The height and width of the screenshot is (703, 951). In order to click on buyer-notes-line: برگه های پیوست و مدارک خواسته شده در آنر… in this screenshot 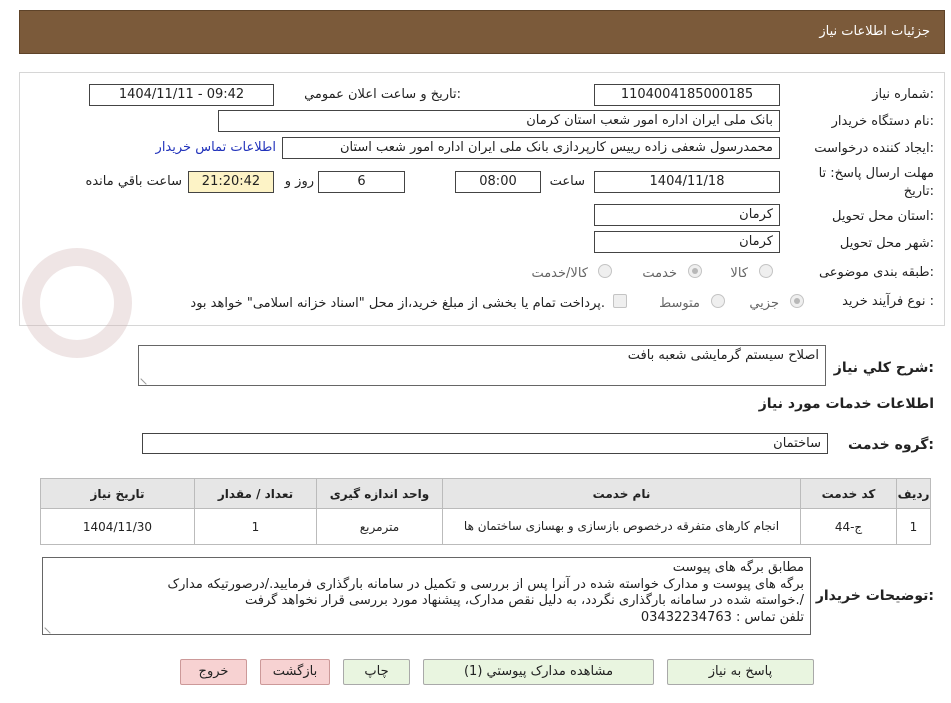, I will do `click(485, 584)`.